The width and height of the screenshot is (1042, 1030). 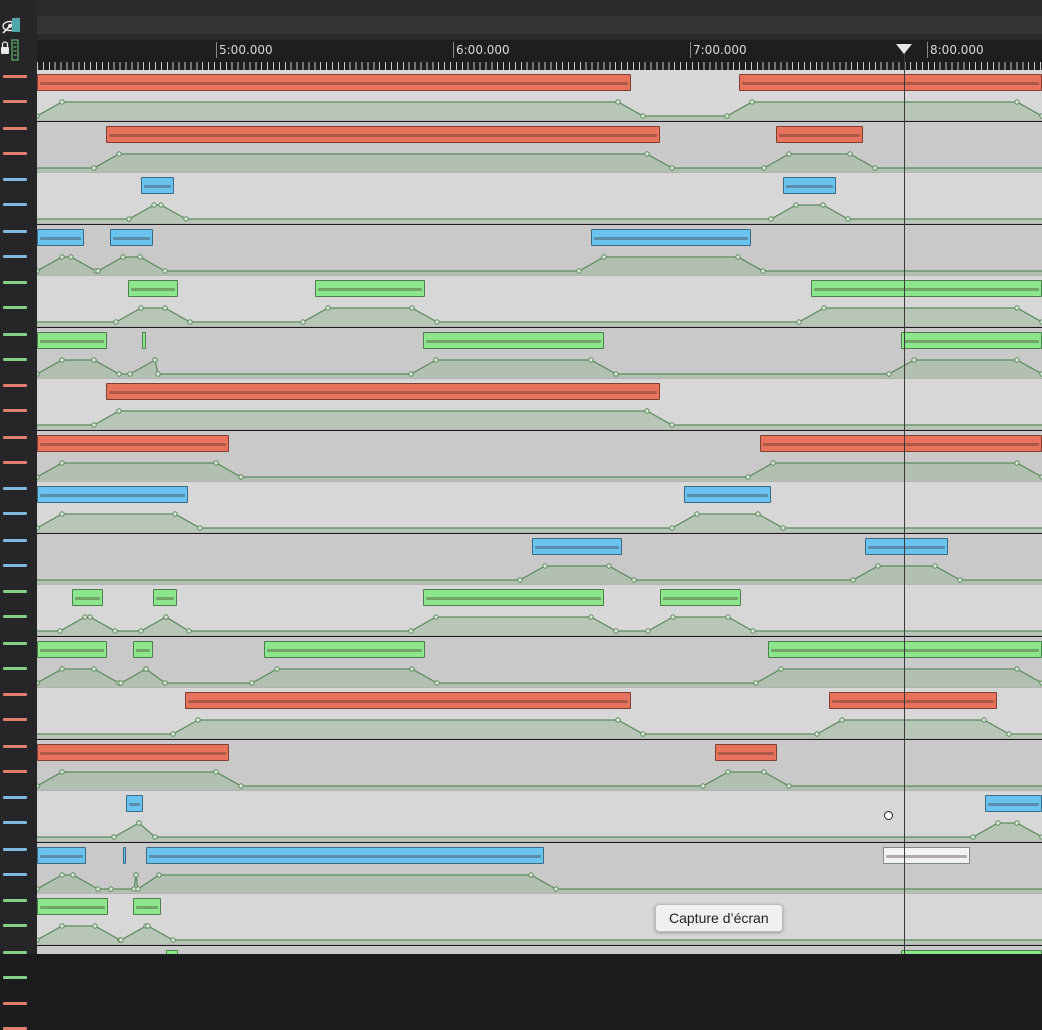 I want to click on timeline-ruler: 5:00.000 6:00.000 7:00.000 8:00.000, so click(x=539, y=55).